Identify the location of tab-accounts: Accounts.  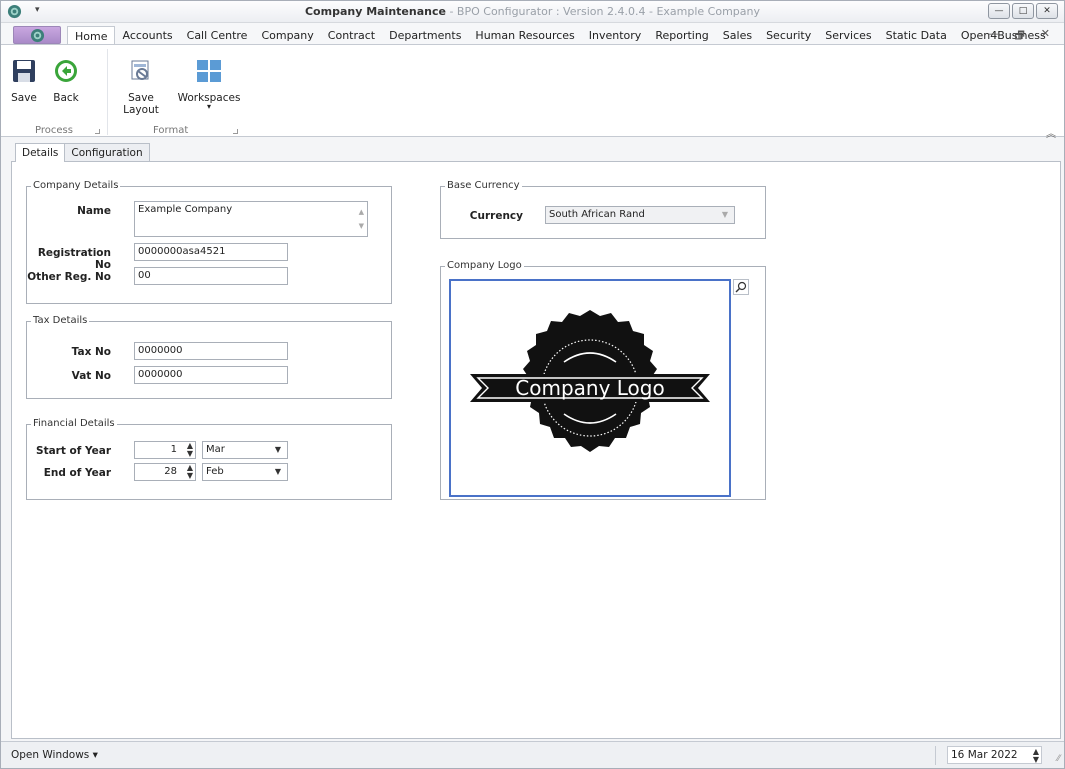
(147, 35).